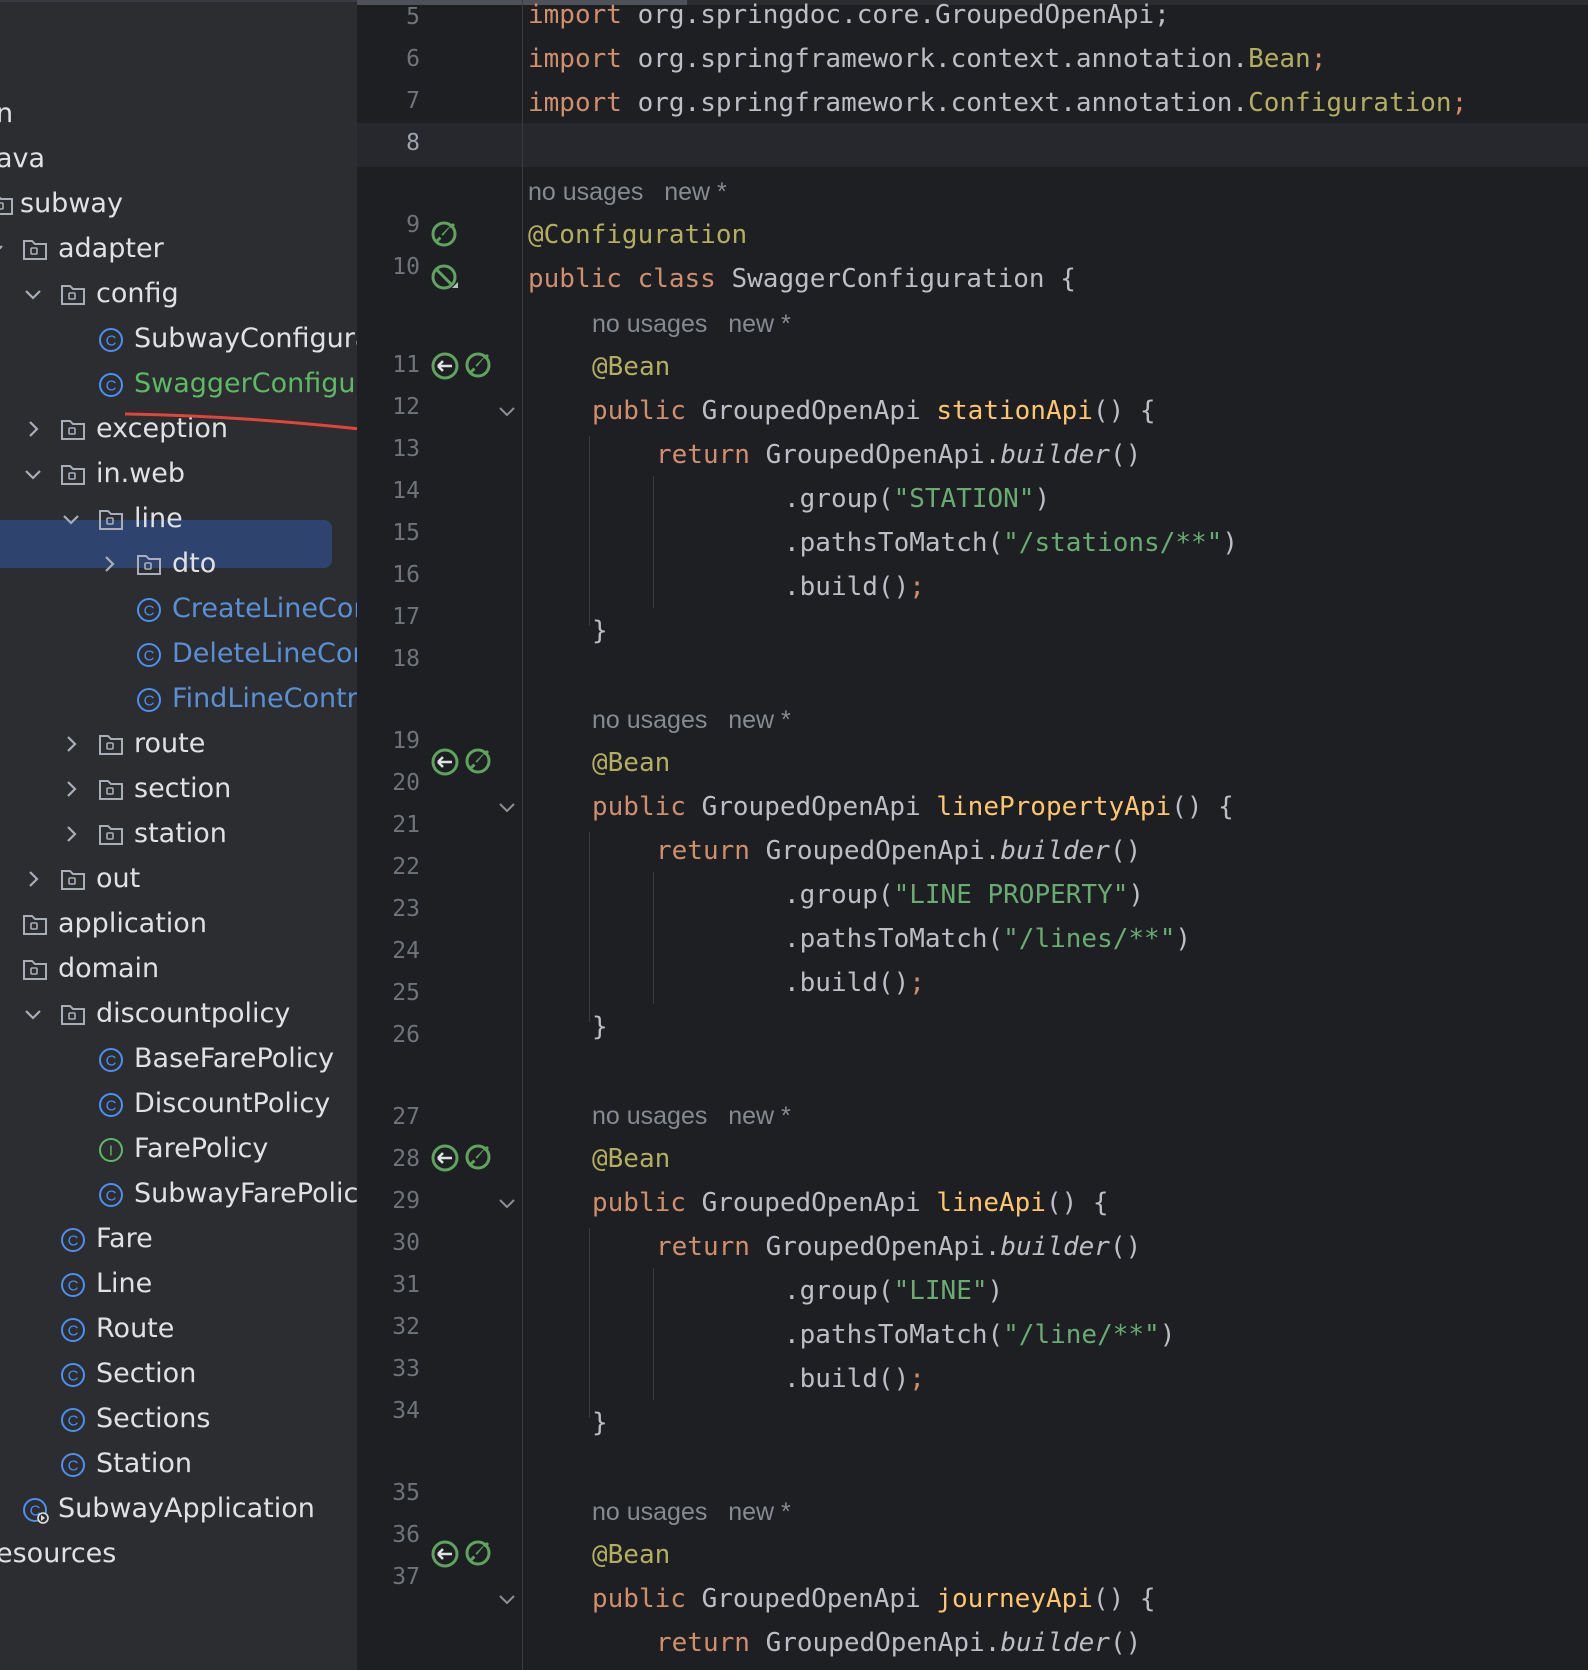 The width and height of the screenshot is (1588, 1670). I want to click on line-number: 31, so click(388, 1285).